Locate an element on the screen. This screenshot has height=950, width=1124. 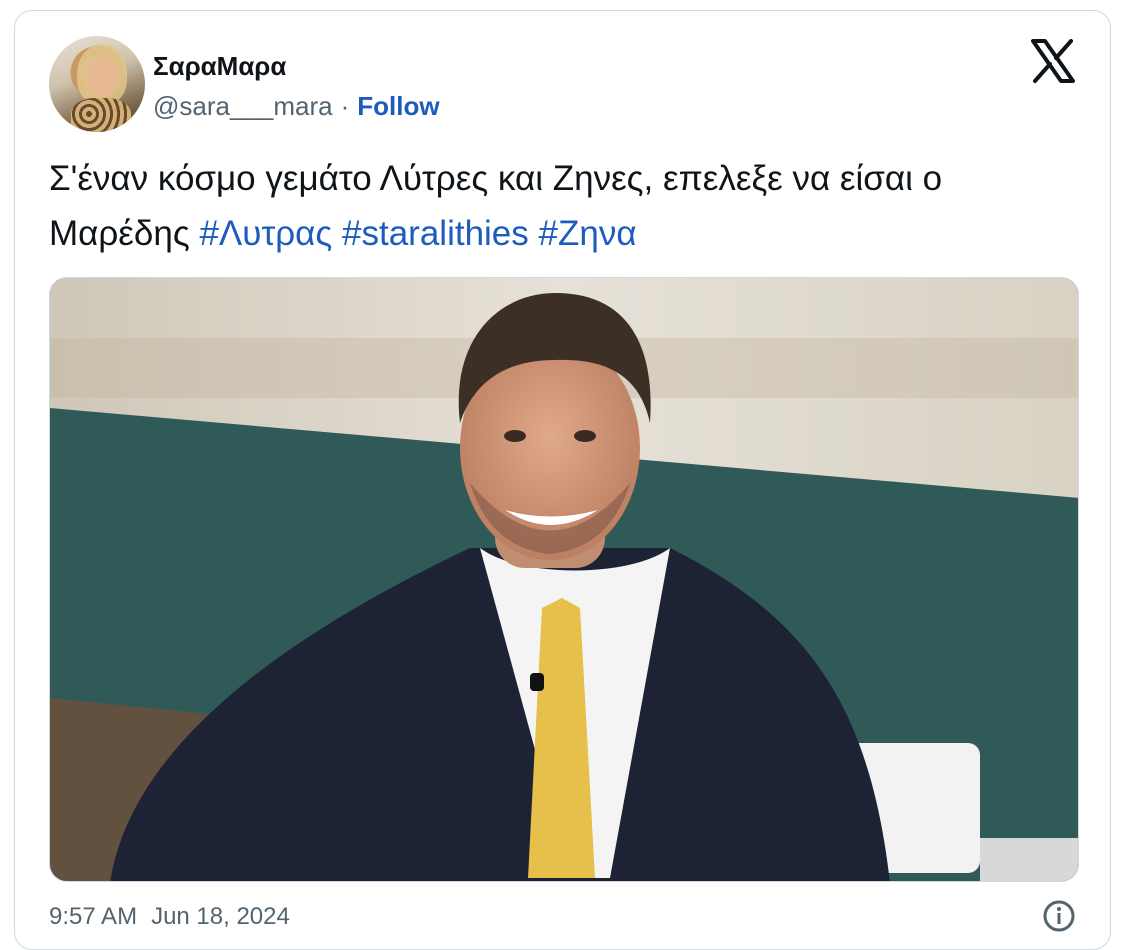
avatar-face is located at coordinates (102, 77).